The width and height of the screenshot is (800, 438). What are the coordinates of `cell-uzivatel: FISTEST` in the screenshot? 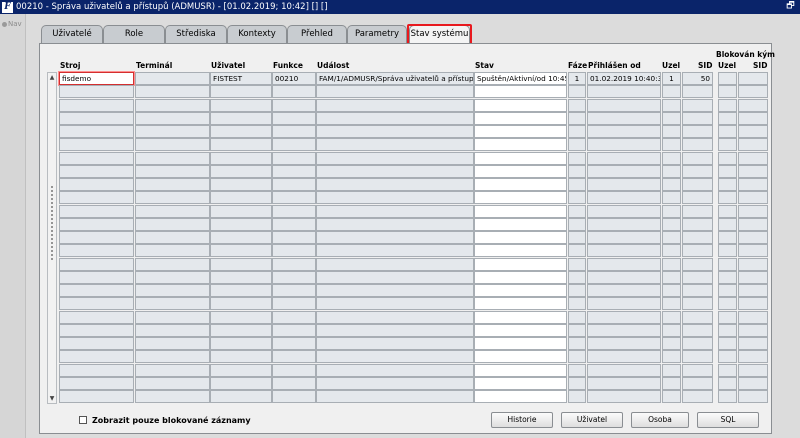 It's located at (241, 78).